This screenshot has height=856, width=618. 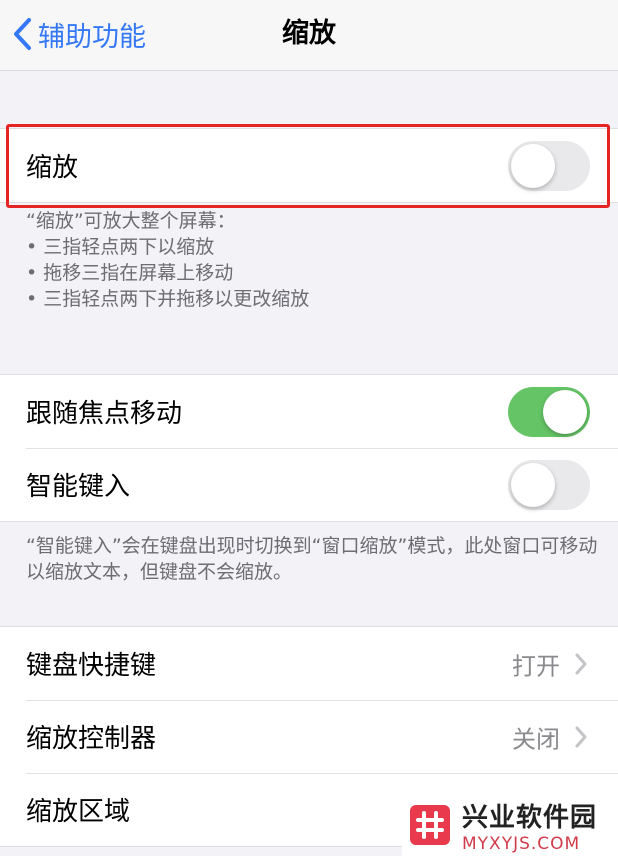 I want to click on zoom-controller-row: 缩放控制器 关闭, so click(x=309, y=736).